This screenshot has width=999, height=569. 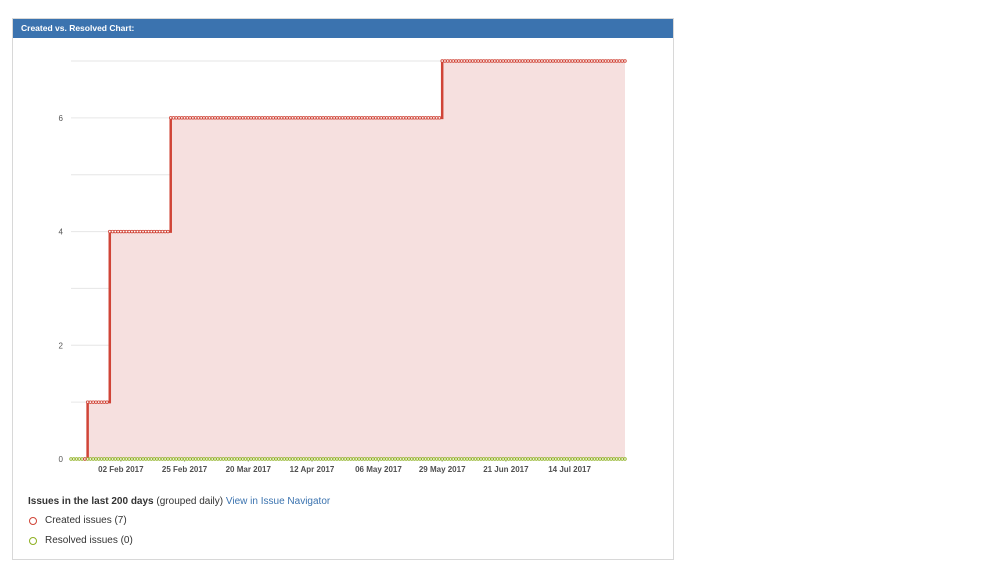 I want to click on legend-created: Created issues (7), so click(x=78, y=520).